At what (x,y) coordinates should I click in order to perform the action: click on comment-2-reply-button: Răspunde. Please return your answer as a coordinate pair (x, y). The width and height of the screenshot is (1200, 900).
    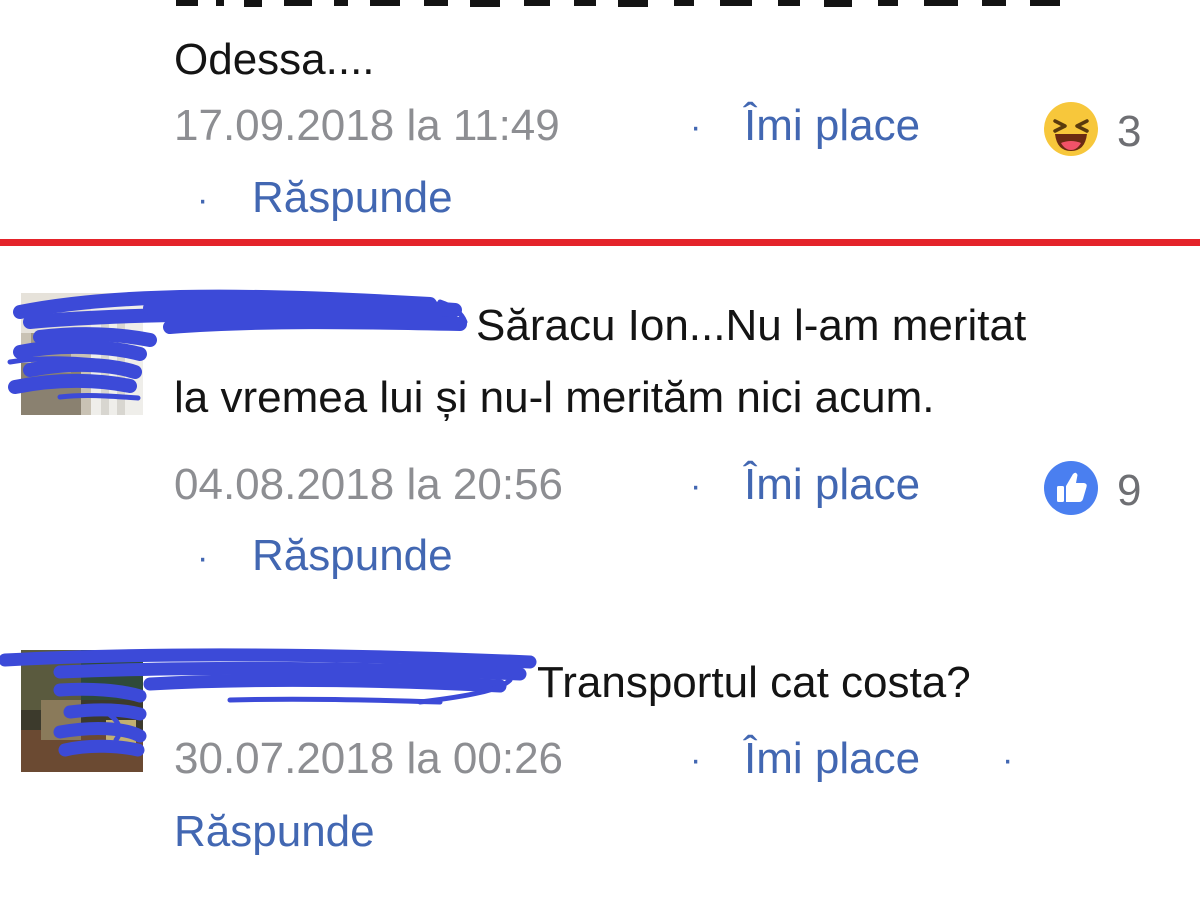
    Looking at the image, I should click on (352, 556).